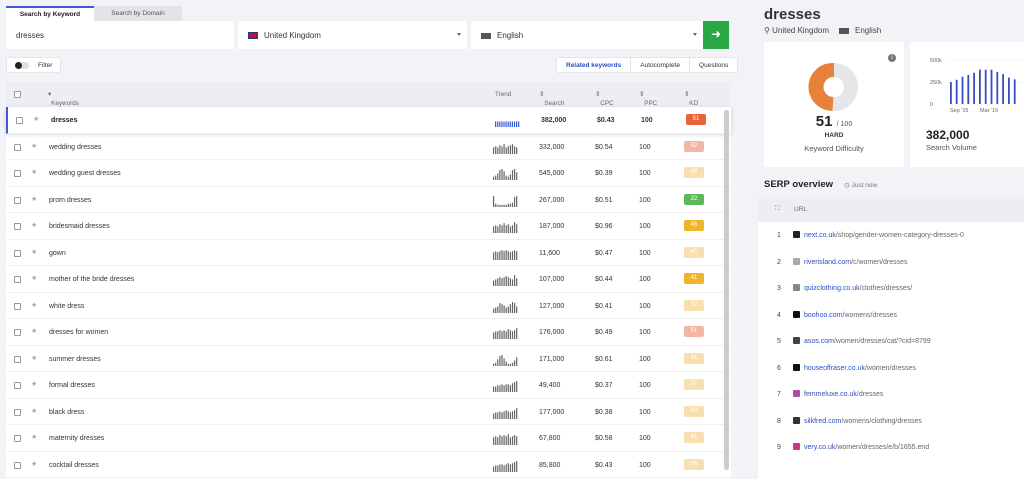 The image size is (1024, 479). Describe the element at coordinates (830, 394) in the screenshot. I see `serp-domain: femmeluxe.co.uk` at that location.